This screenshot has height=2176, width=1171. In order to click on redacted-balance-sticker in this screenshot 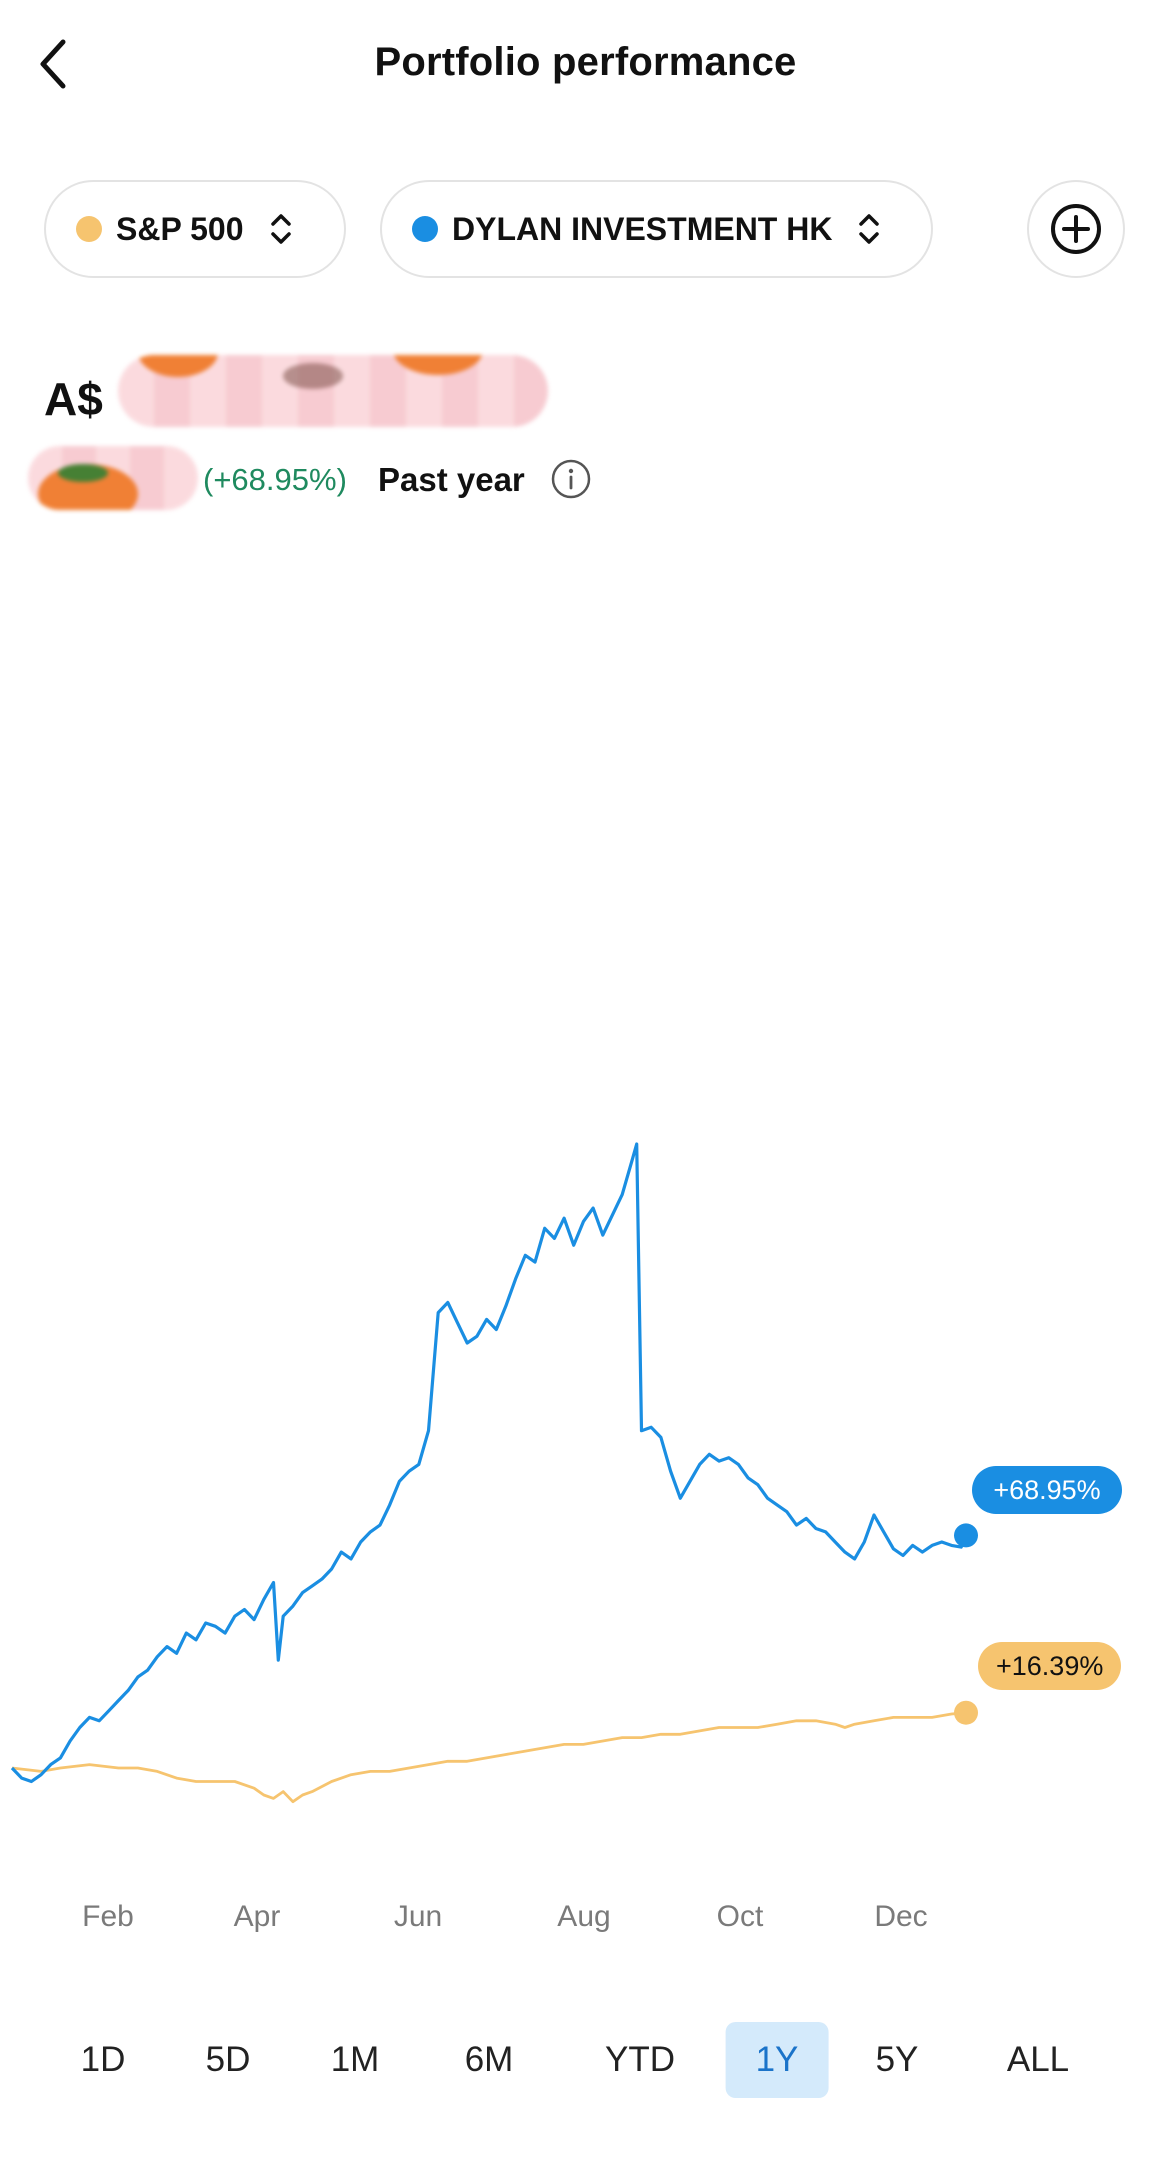, I will do `click(333, 391)`.